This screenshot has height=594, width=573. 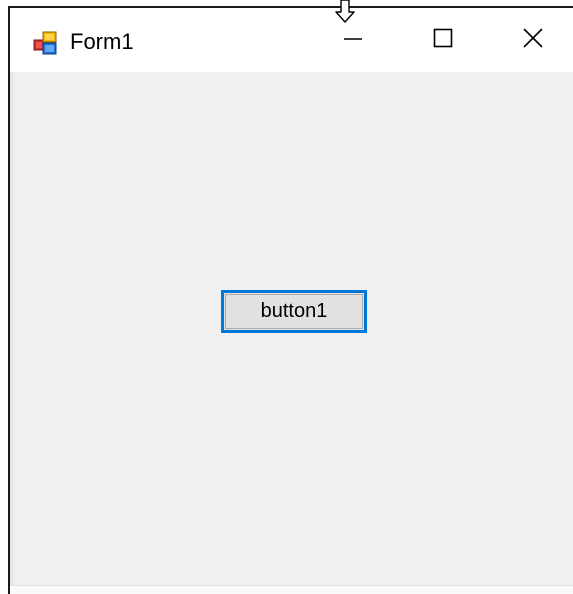 I want to click on button1: button1, so click(x=294, y=311).